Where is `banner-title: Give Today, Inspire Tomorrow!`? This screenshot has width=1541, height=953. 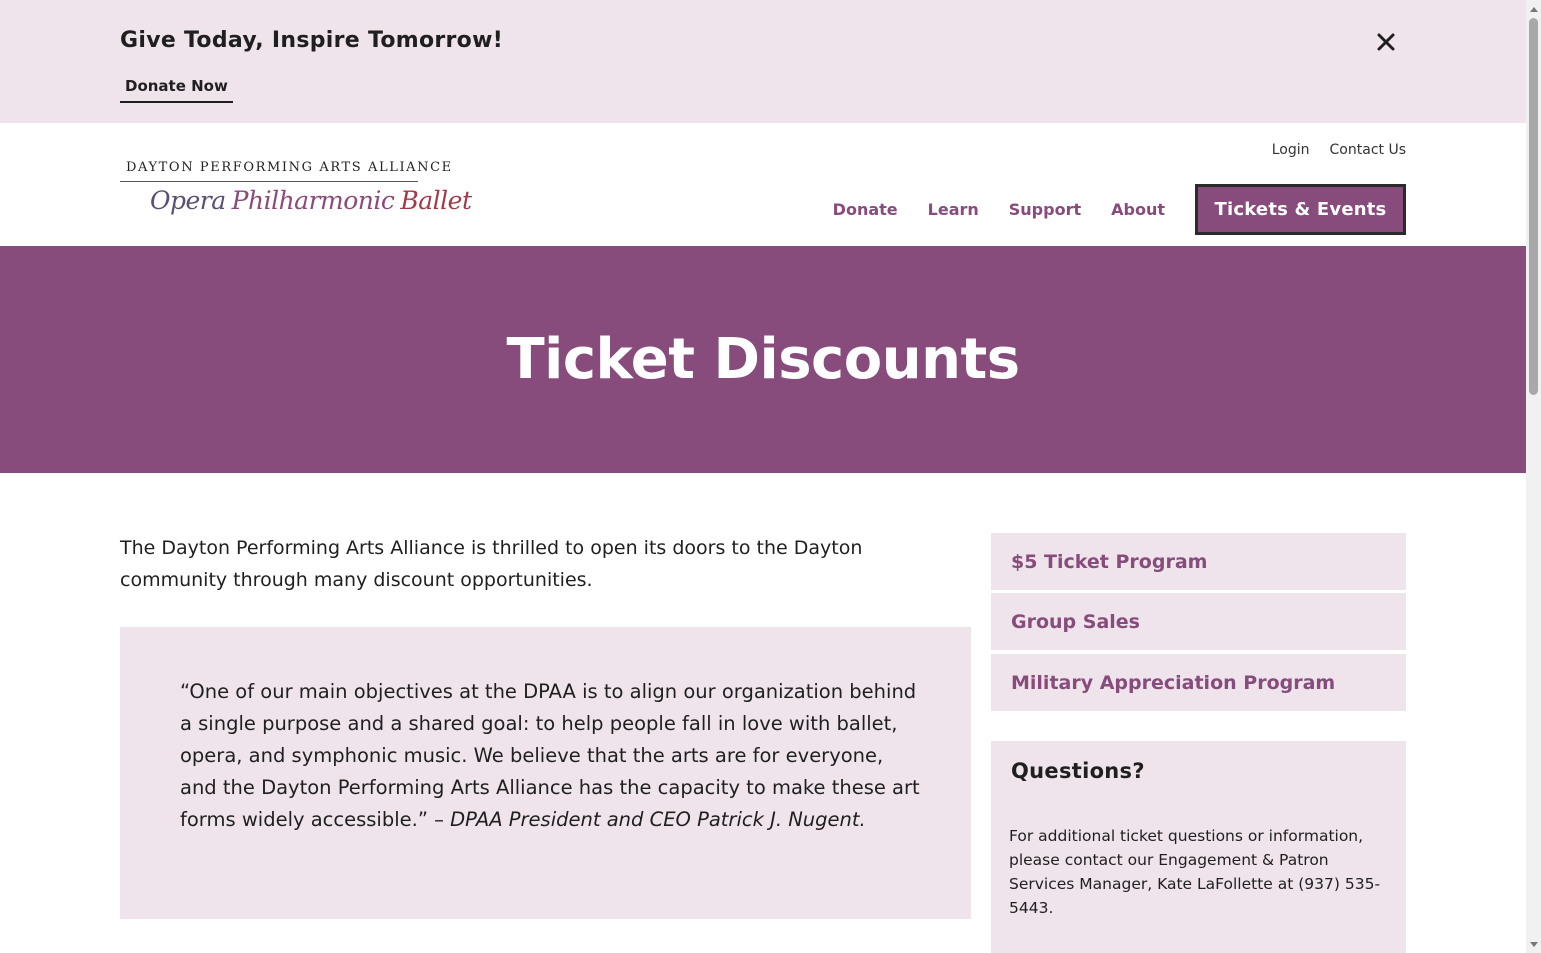 banner-title: Give Today, Inspire Tomorrow! is located at coordinates (312, 40).